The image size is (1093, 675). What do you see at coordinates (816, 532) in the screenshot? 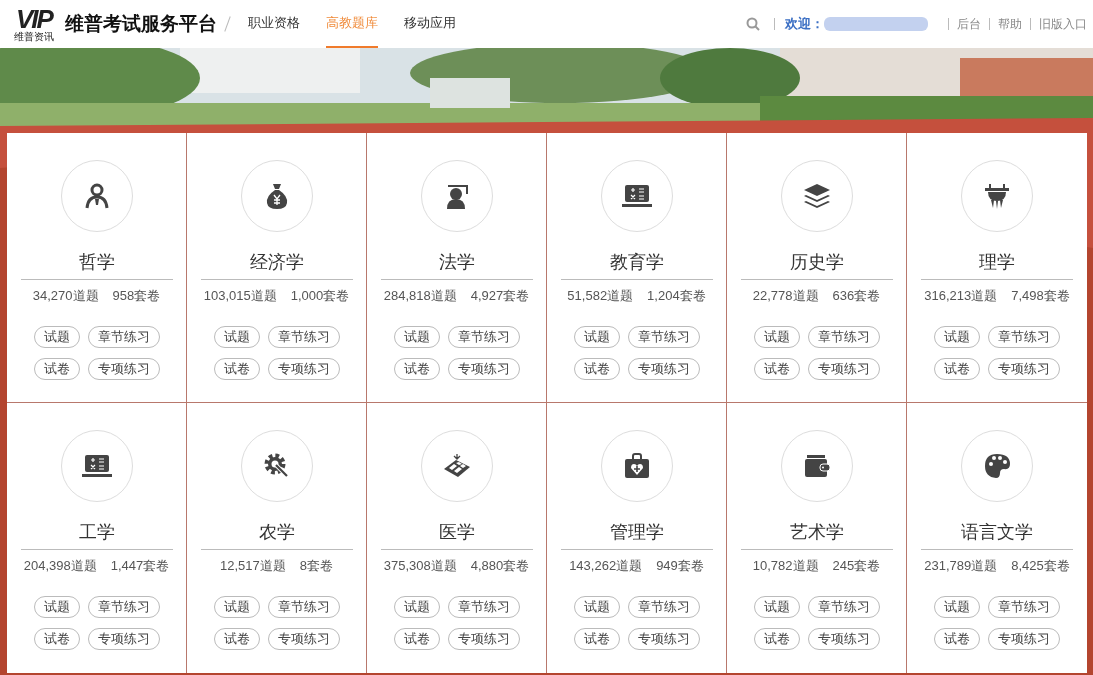
I see `subject-title: 艺术学` at bounding box center [816, 532].